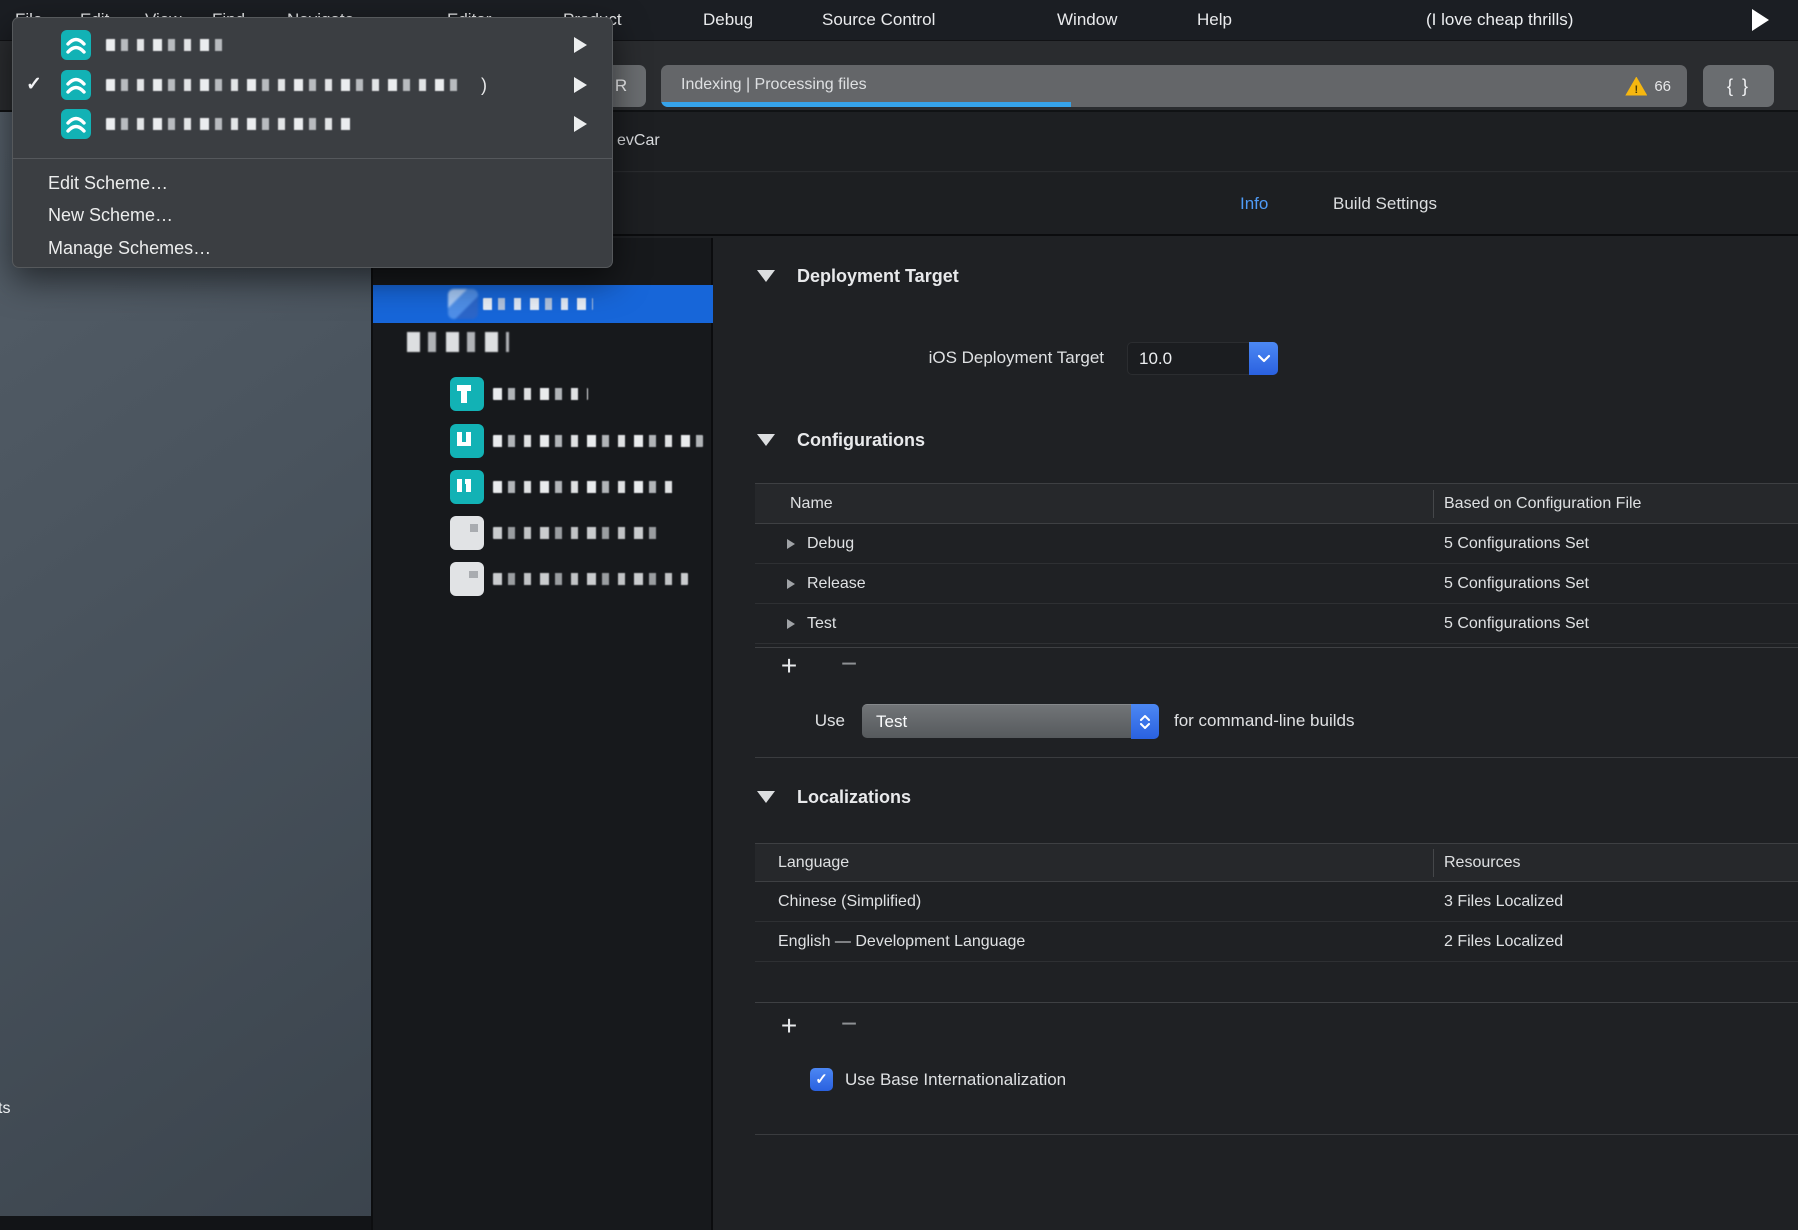 Image resolution: width=1798 pixels, height=1230 pixels. What do you see at coordinates (5, 1109) in the screenshot?
I see `navigator-item-fragment: ts` at bounding box center [5, 1109].